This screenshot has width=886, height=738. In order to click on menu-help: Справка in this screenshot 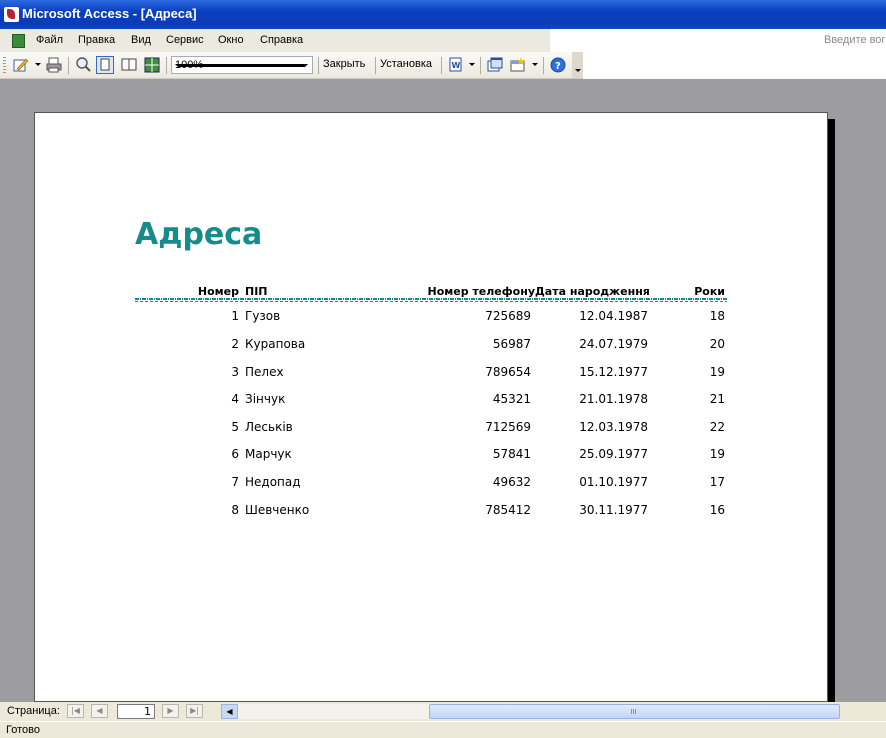, I will do `click(281, 40)`.